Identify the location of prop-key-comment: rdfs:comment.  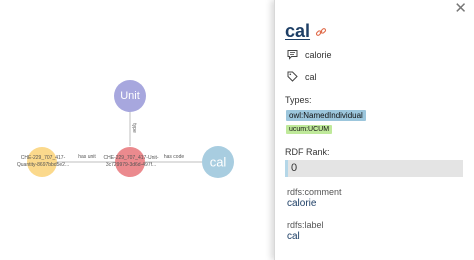
(314, 192).